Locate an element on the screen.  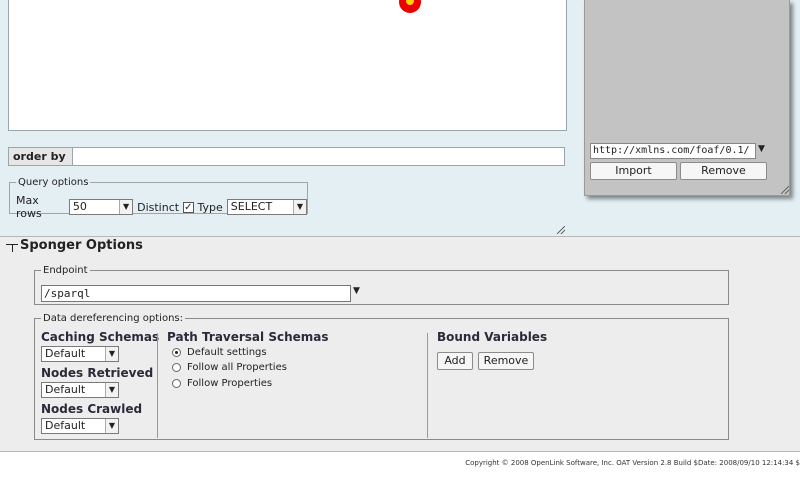
remove-variable-button: Remove is located at coordinates (506, 361).